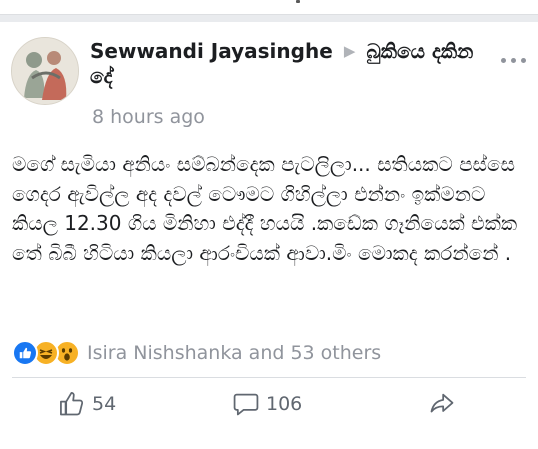 The height and width of the screenshot is (449, 538). I want to click on post-timestamp: 8 hours ago, so click(148, 117).